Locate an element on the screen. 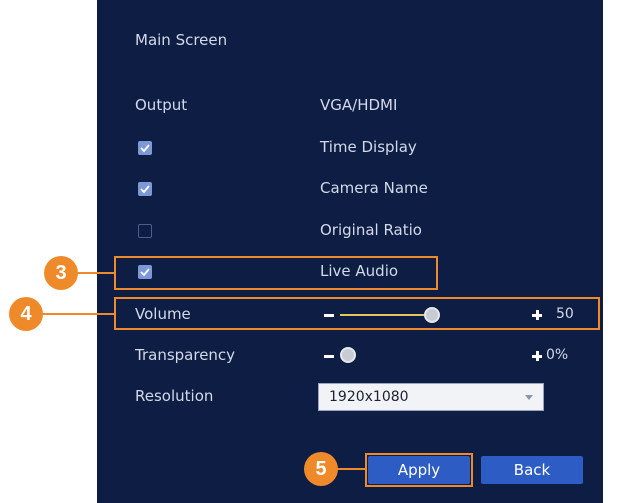  annotation-step-4-badge: 4 is located at coordinates (26, 314).